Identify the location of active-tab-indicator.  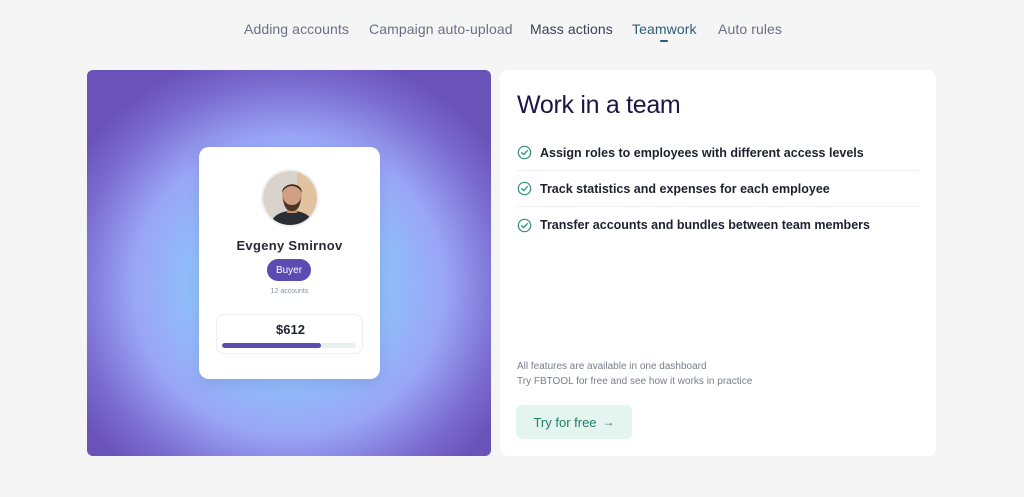
(664, 41).